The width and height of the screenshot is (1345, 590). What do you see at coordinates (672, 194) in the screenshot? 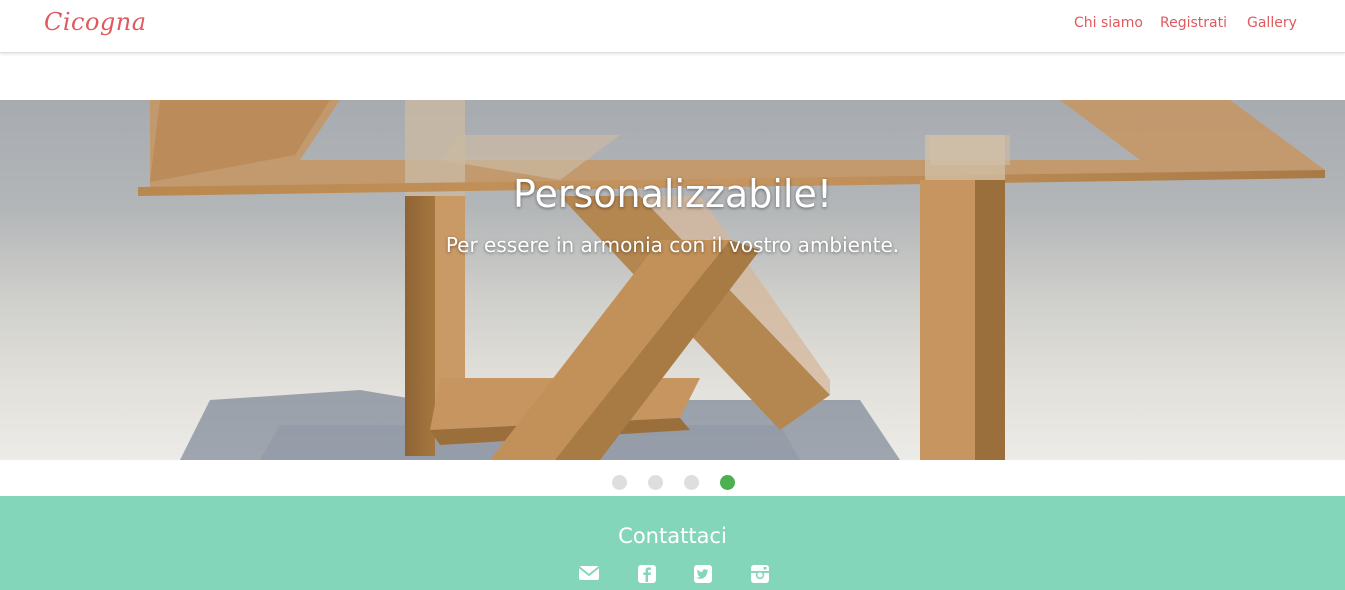
I see `slide-title: Personalizzabile!` at bounding box center [672, 194].